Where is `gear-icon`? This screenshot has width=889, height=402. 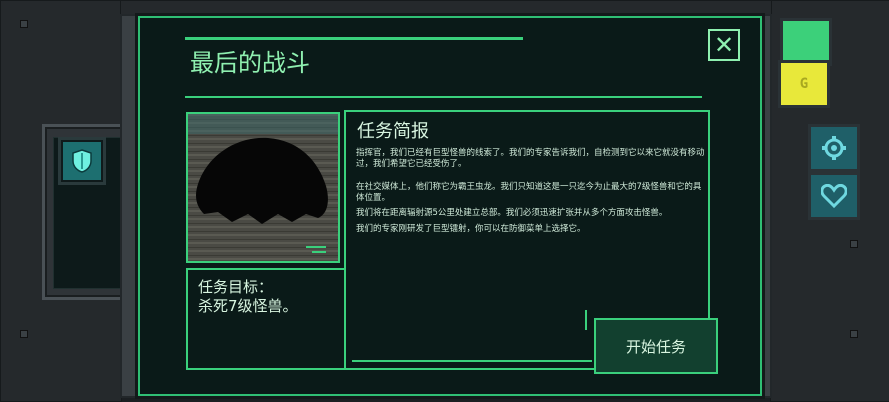 gear-icon is located at coordinates (834, 148).